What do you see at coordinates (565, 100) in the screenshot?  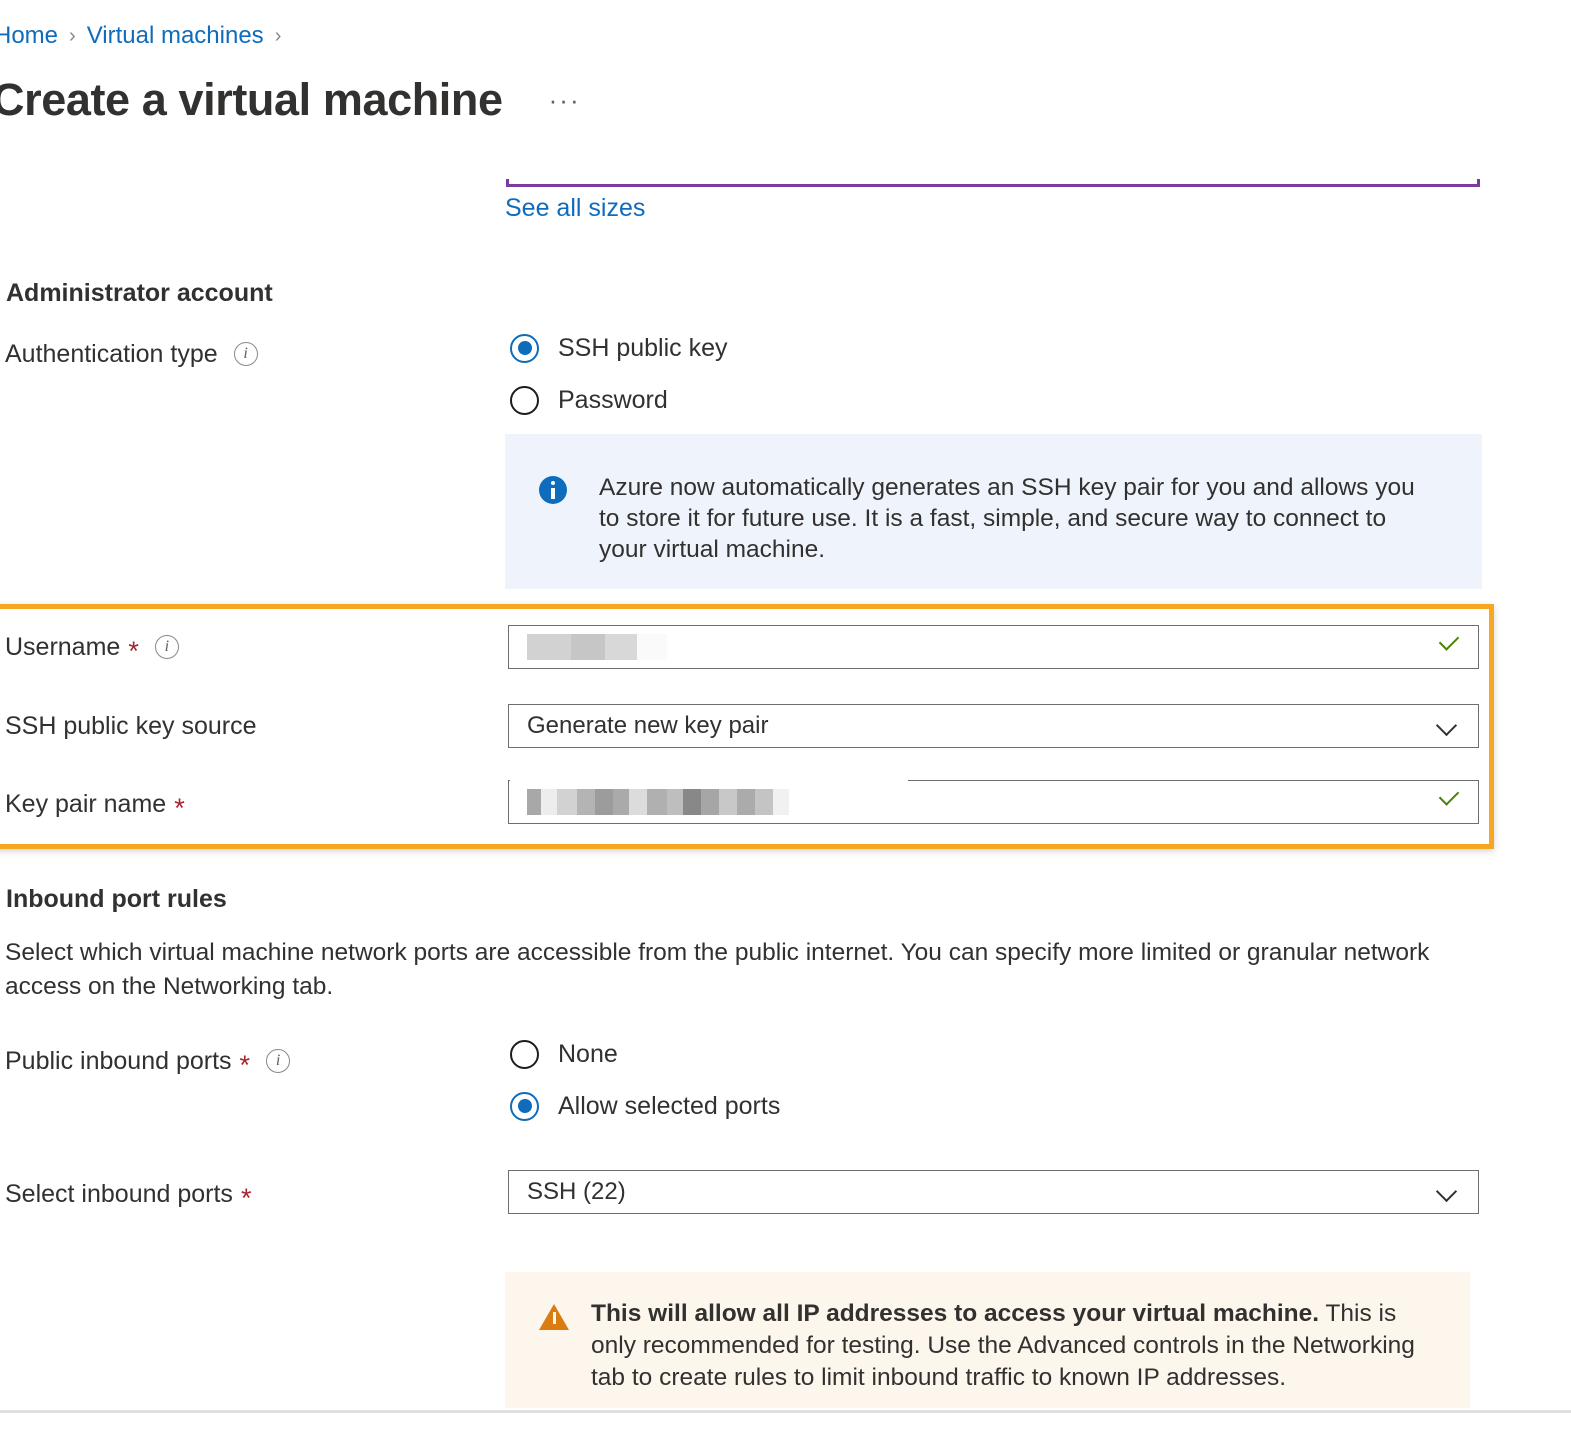 I see `more-actions-button: ···` at bounding box center [565, 100].